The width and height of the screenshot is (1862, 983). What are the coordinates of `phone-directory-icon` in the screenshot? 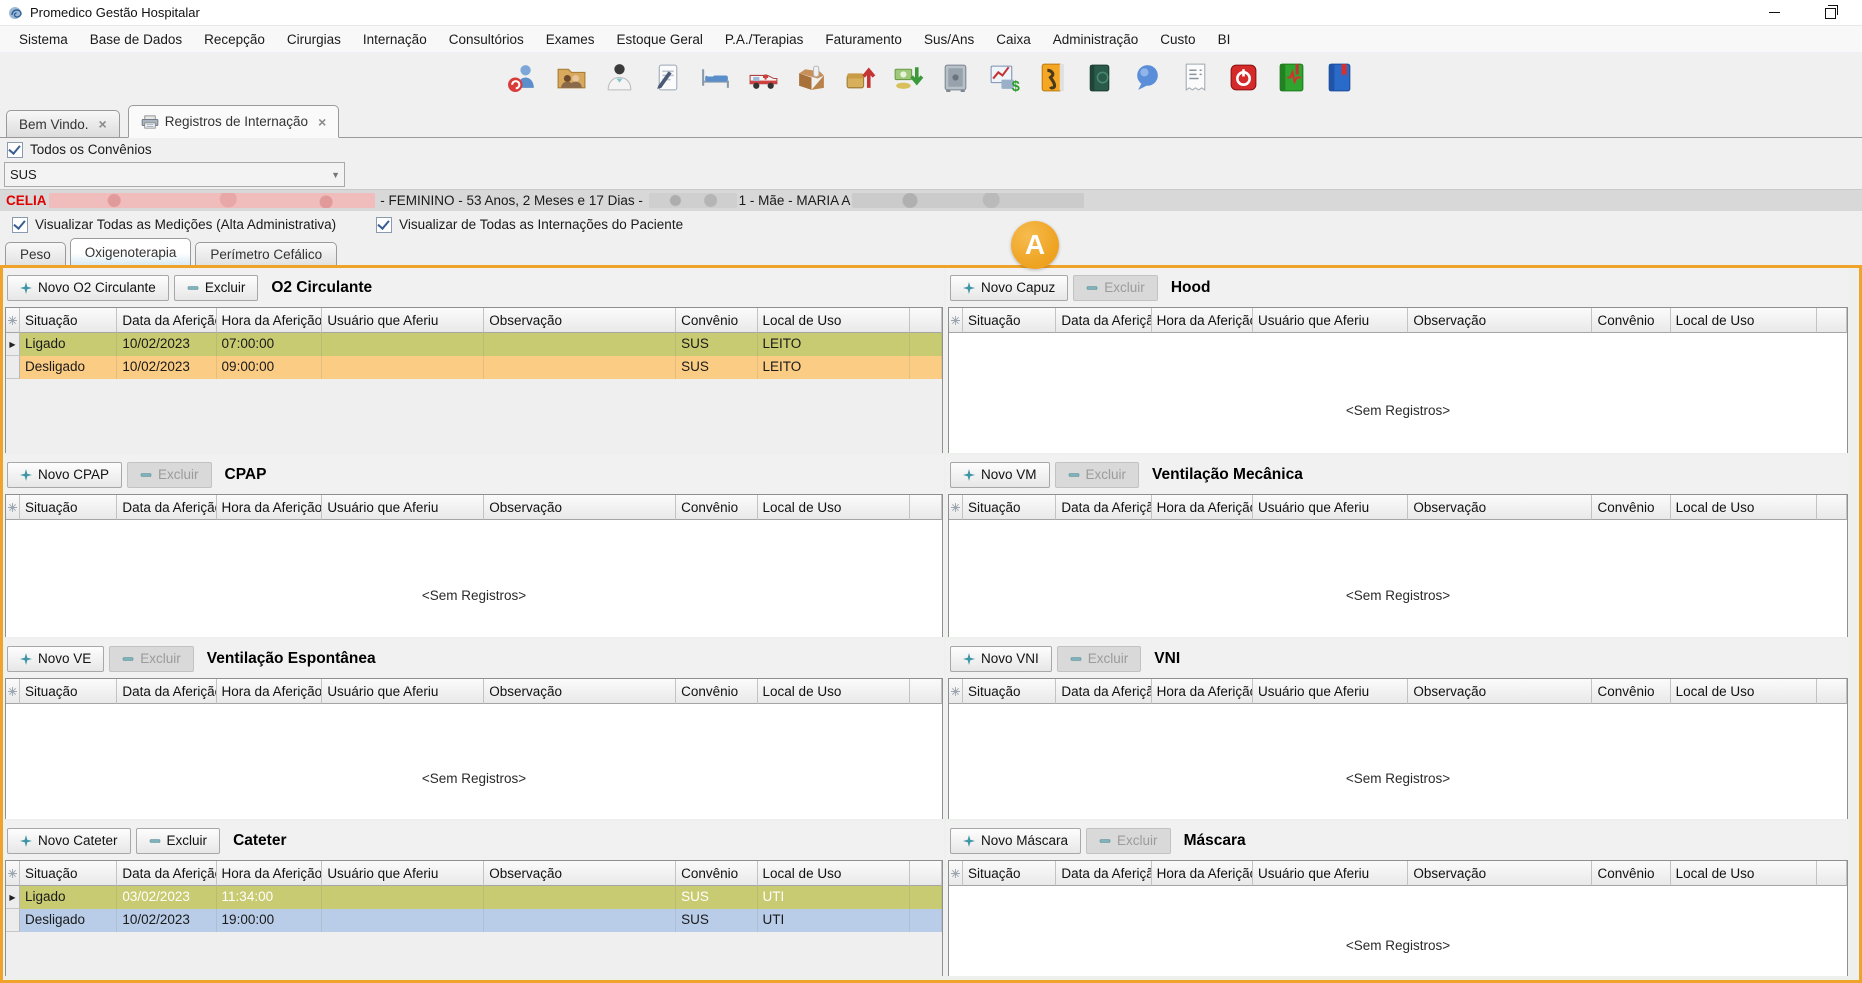 It's located at (1051, 77).